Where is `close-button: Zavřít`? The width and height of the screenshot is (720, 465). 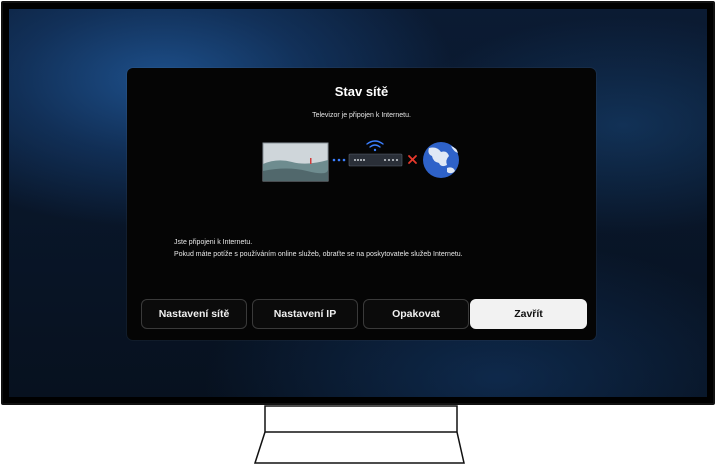 close-button: Zavřít is located at coordinates (528, 314).